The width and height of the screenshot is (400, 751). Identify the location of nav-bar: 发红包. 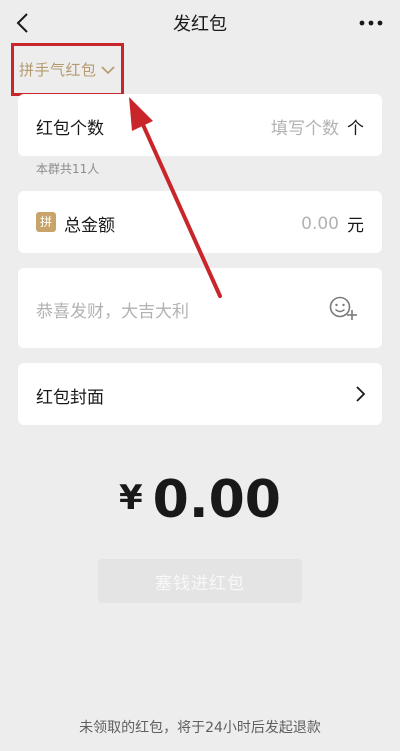
(200, 23).